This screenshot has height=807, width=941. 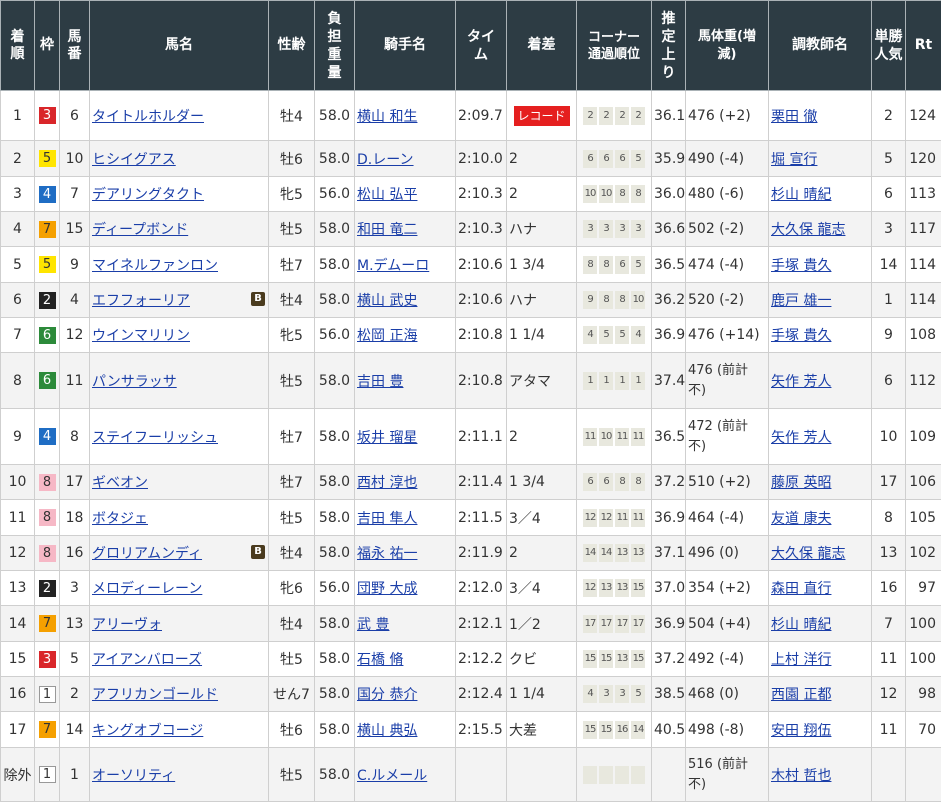 I want to click on horse-name-link: ギベオン, so click(x=120, y=483).